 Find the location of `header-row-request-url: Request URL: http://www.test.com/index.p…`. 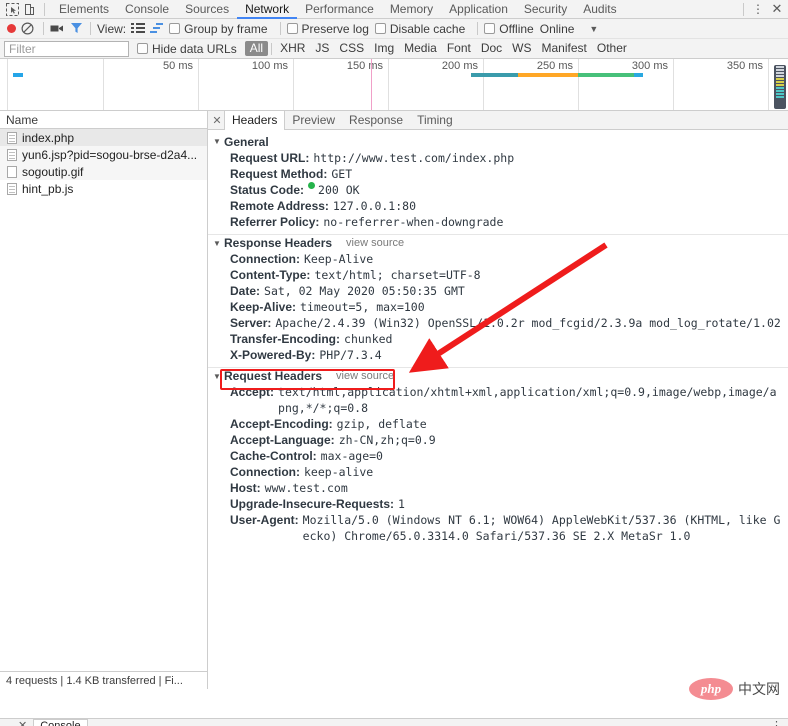

header-row-request-url: Request URL: http://www.test.com/index.p… is located at coordinates (498, 158).